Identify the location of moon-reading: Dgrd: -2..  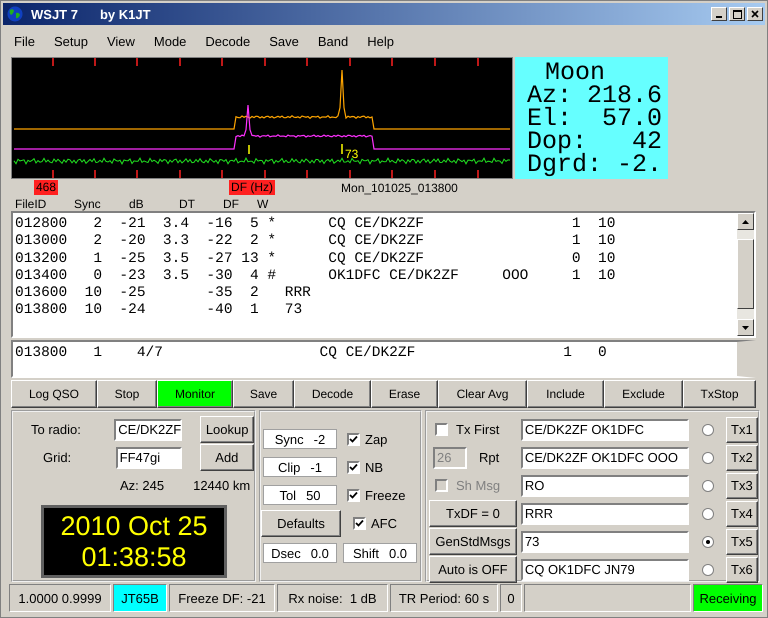
(595, 164).